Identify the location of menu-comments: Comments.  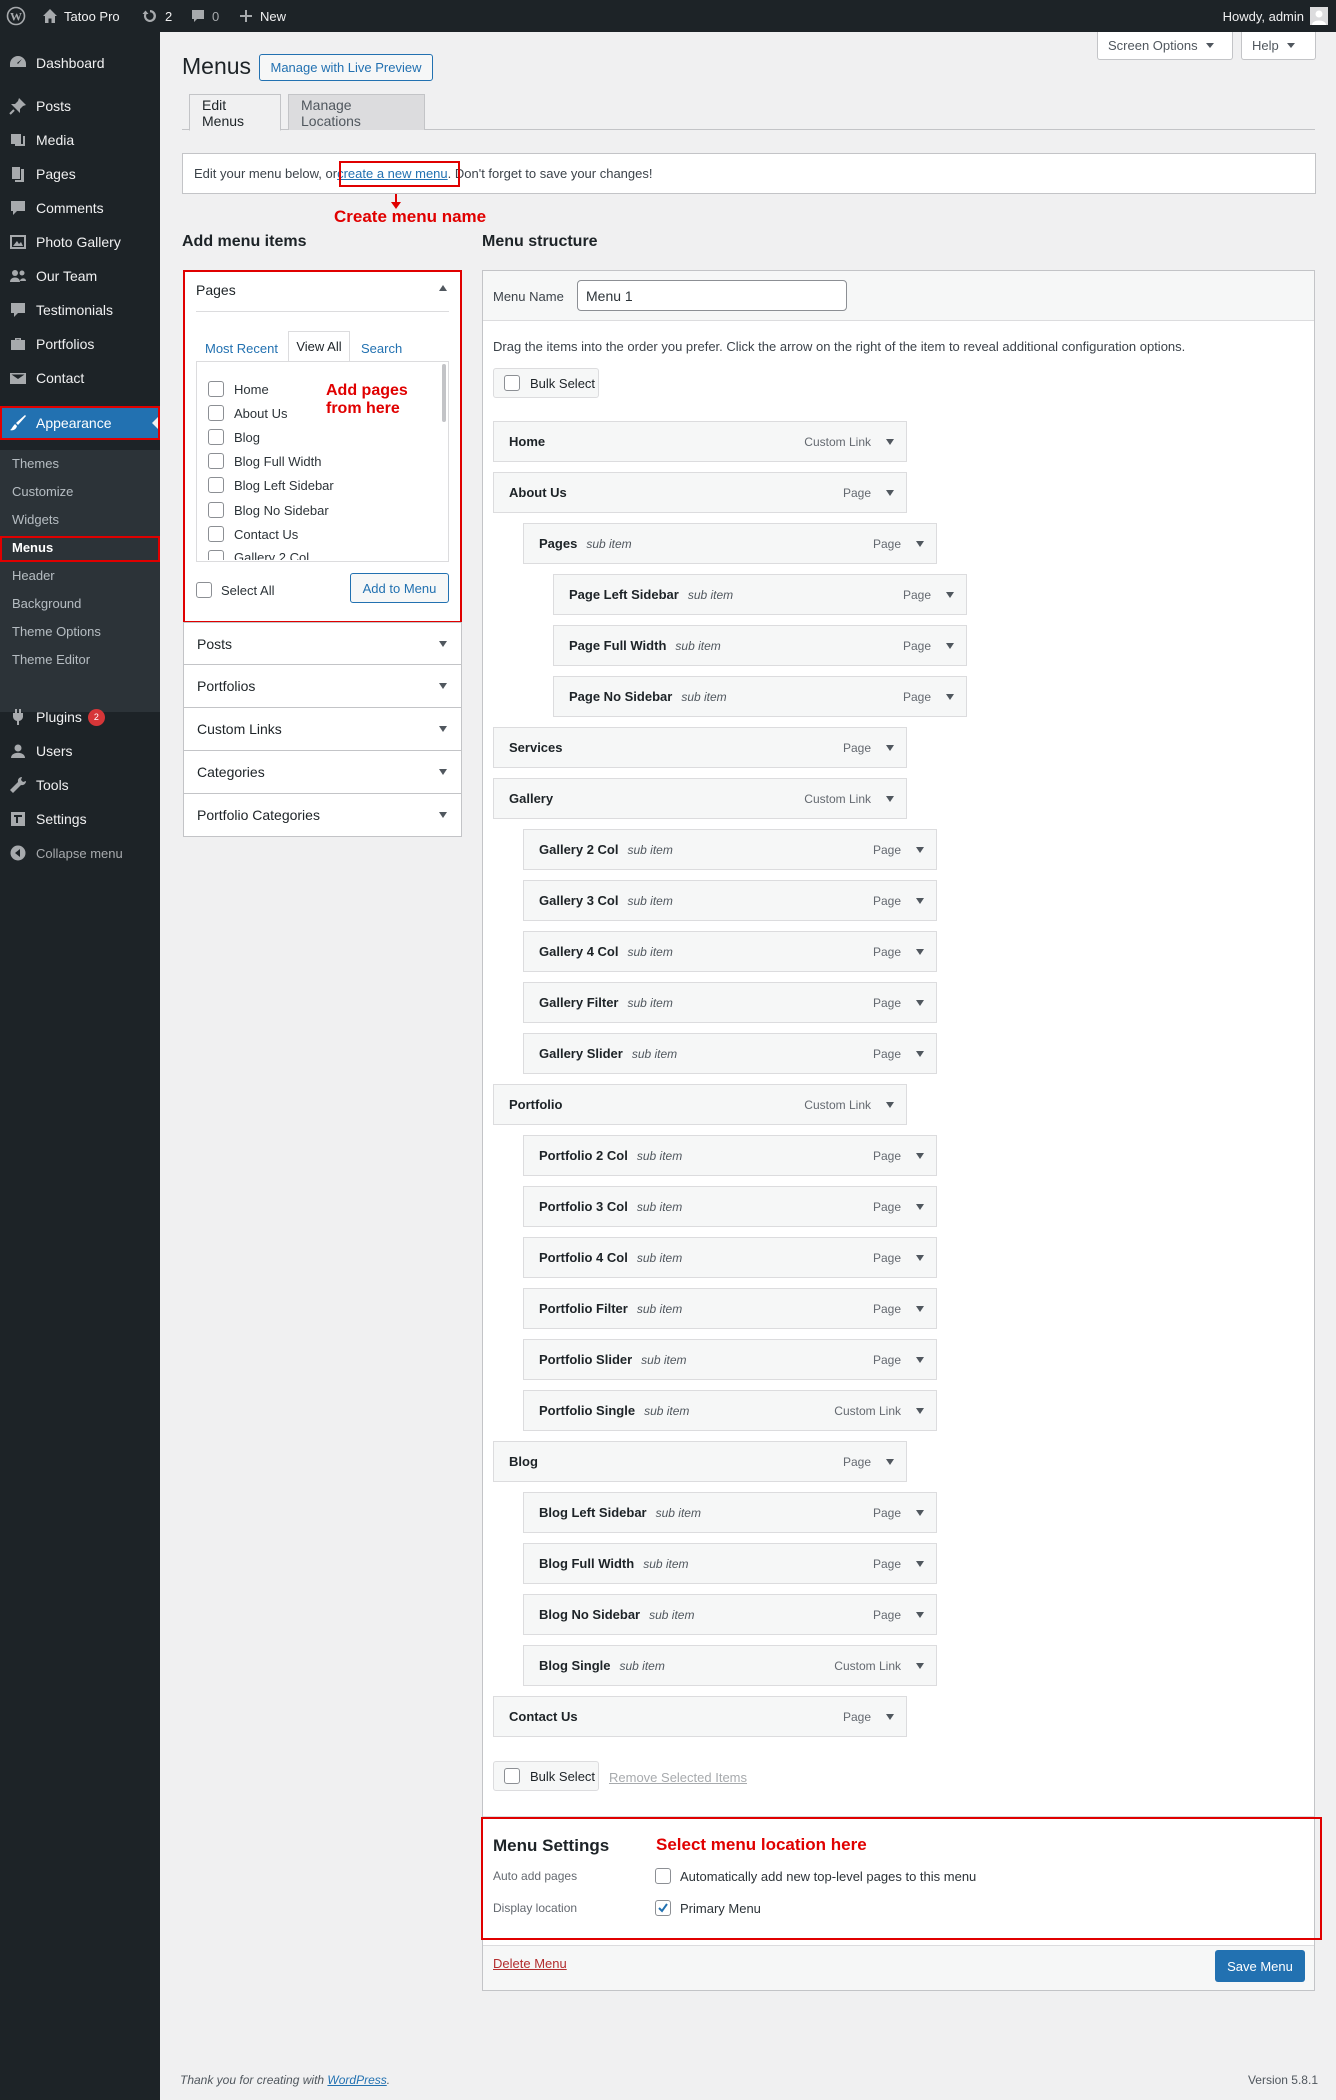
(80, 208).